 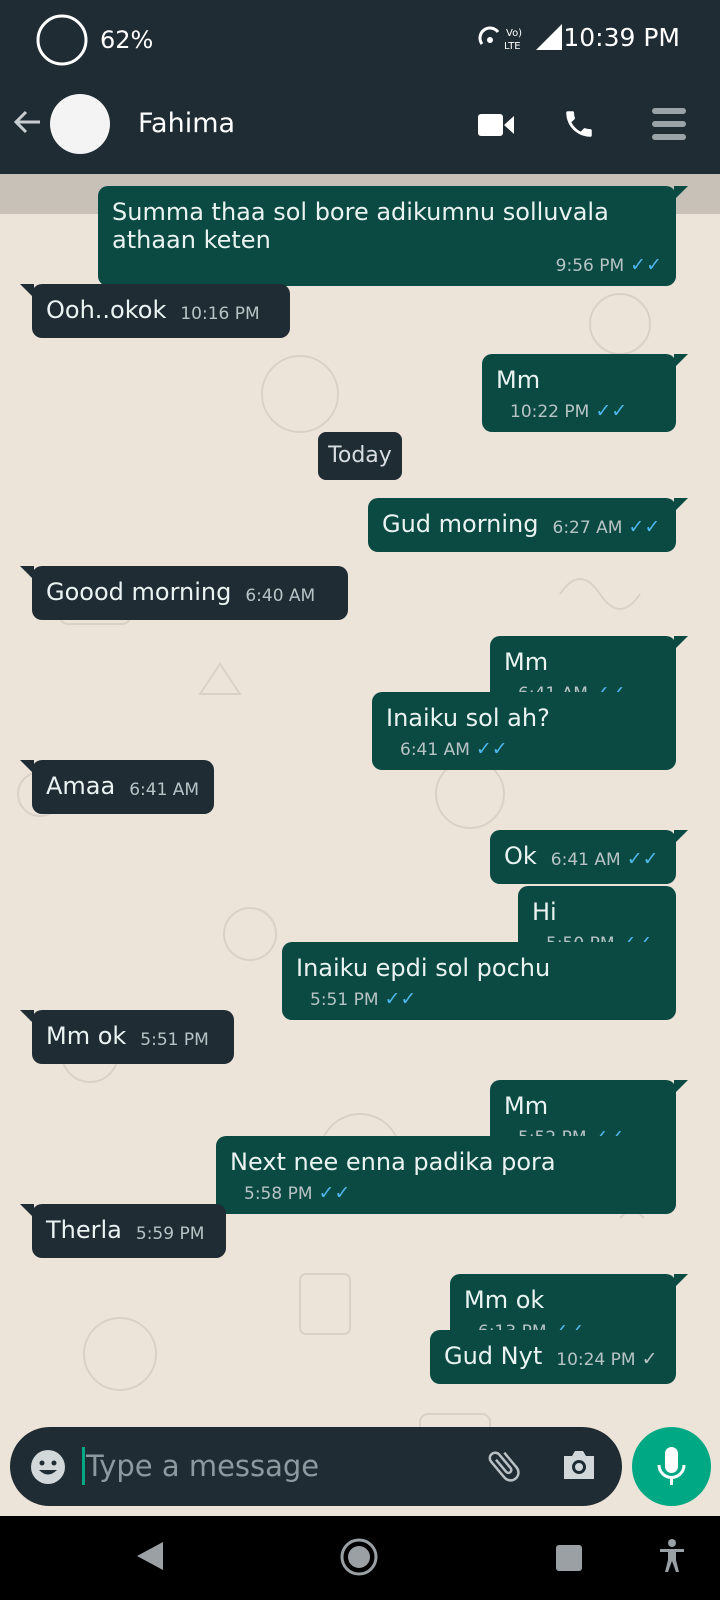 I want to click on mic-button, so click(x=671, y=1466).